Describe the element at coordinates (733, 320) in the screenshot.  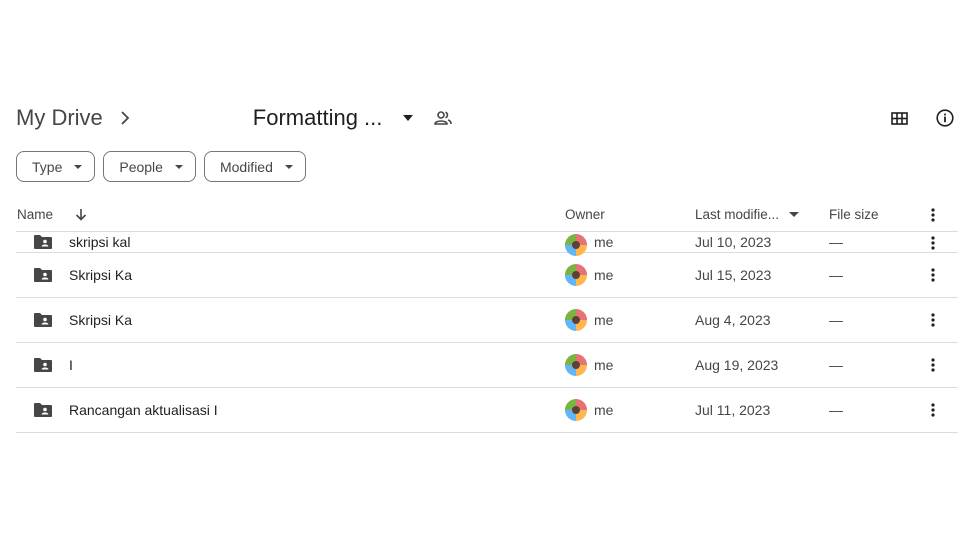
I see `last-modified-date: Aug 4, 2023` at that location.